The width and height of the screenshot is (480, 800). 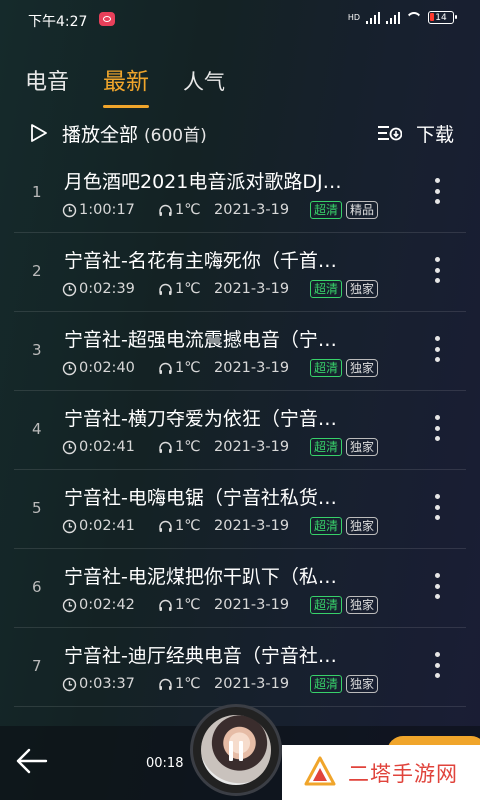 I want to click on wifi-icon, so click(x=414, y=18).